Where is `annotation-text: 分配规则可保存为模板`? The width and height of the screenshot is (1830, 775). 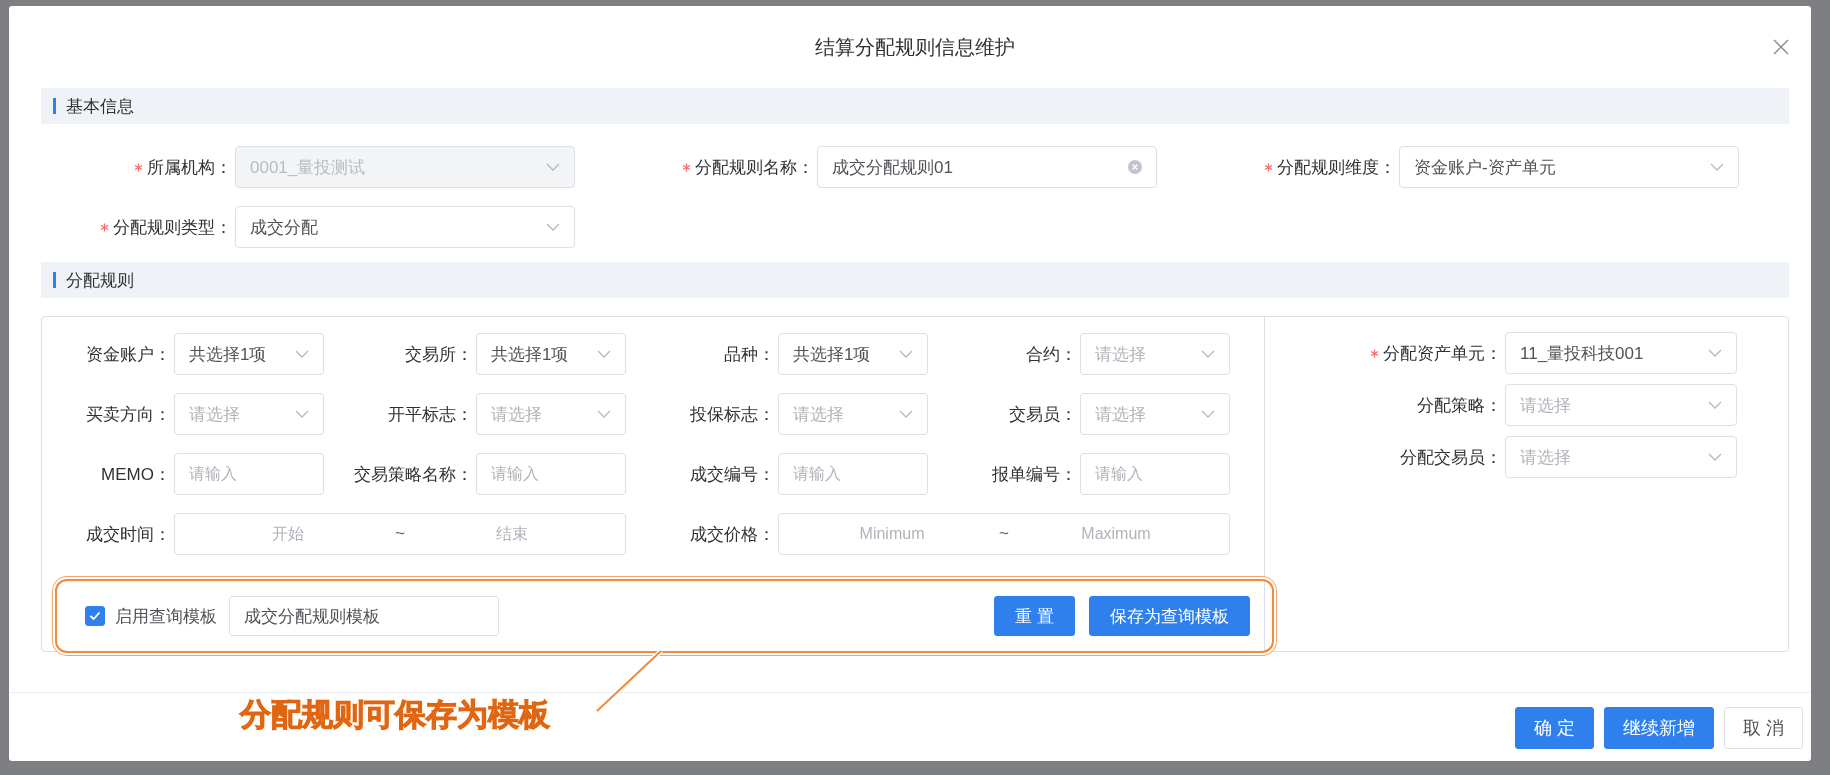 annotation-text: 分配规则可保存为模板 is located at coordinates (395, 715).